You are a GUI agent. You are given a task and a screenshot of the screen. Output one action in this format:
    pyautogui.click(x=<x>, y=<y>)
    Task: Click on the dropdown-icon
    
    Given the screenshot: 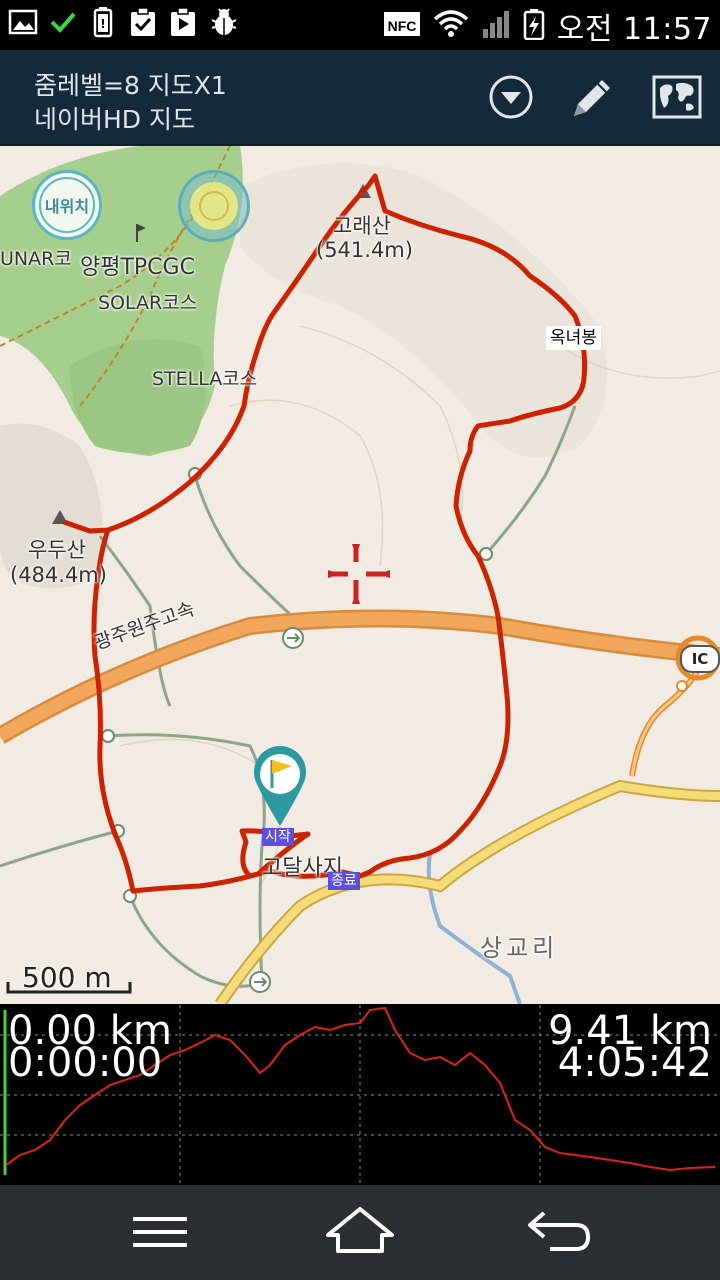 What is the action you would take?
    pyautogui.click(x=511, y=97)
    